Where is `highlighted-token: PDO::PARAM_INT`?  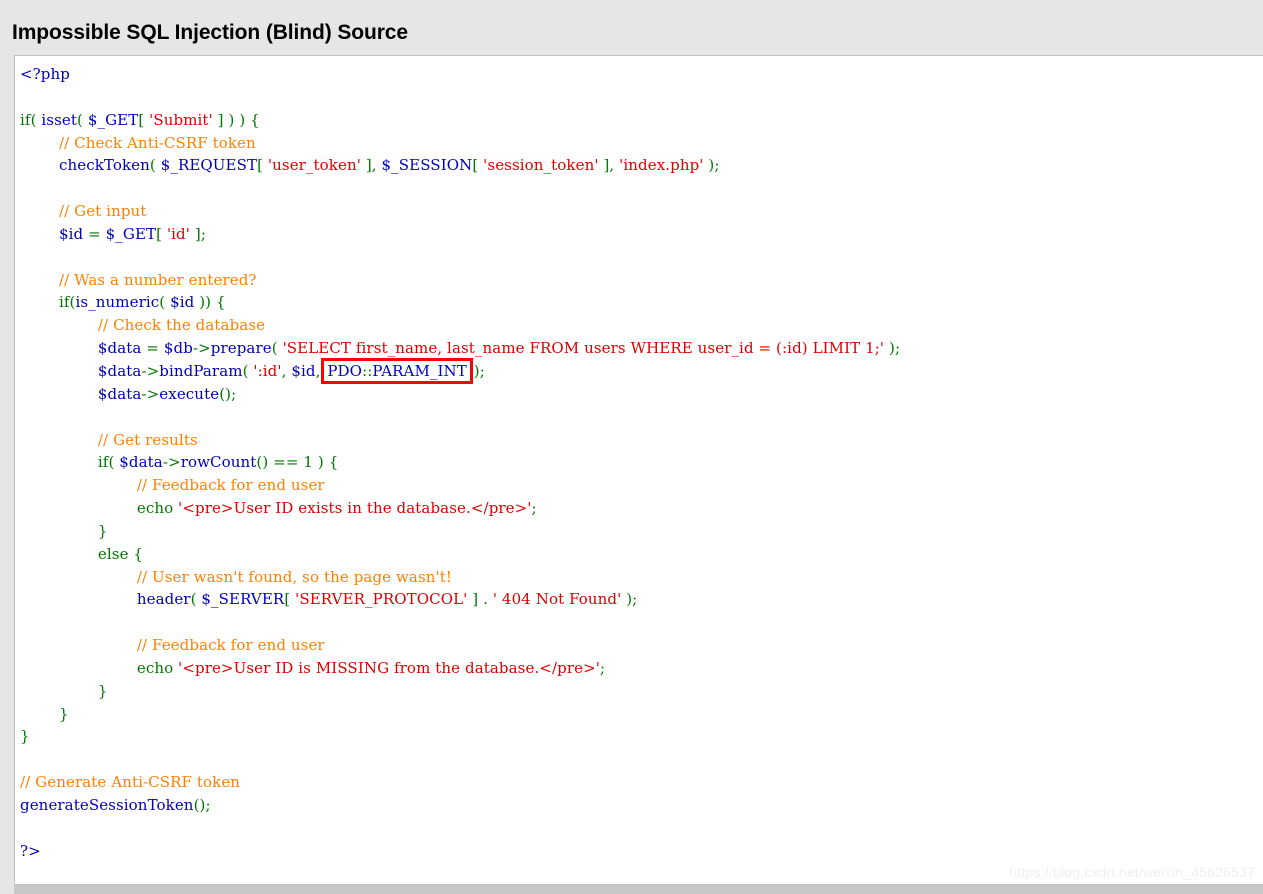 highlighted-token: PDO::PARAM_INT is located at coordinates (397, 370).